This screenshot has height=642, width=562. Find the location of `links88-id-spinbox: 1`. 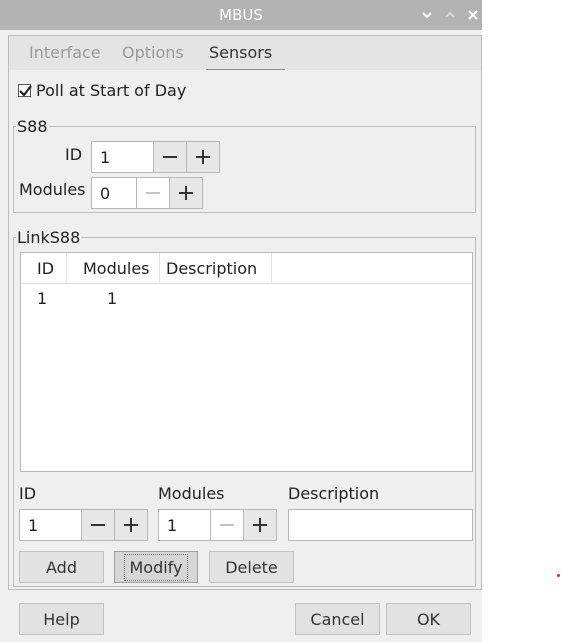

links88-id-spinbox: 1 is located at coordinates (83, 525).